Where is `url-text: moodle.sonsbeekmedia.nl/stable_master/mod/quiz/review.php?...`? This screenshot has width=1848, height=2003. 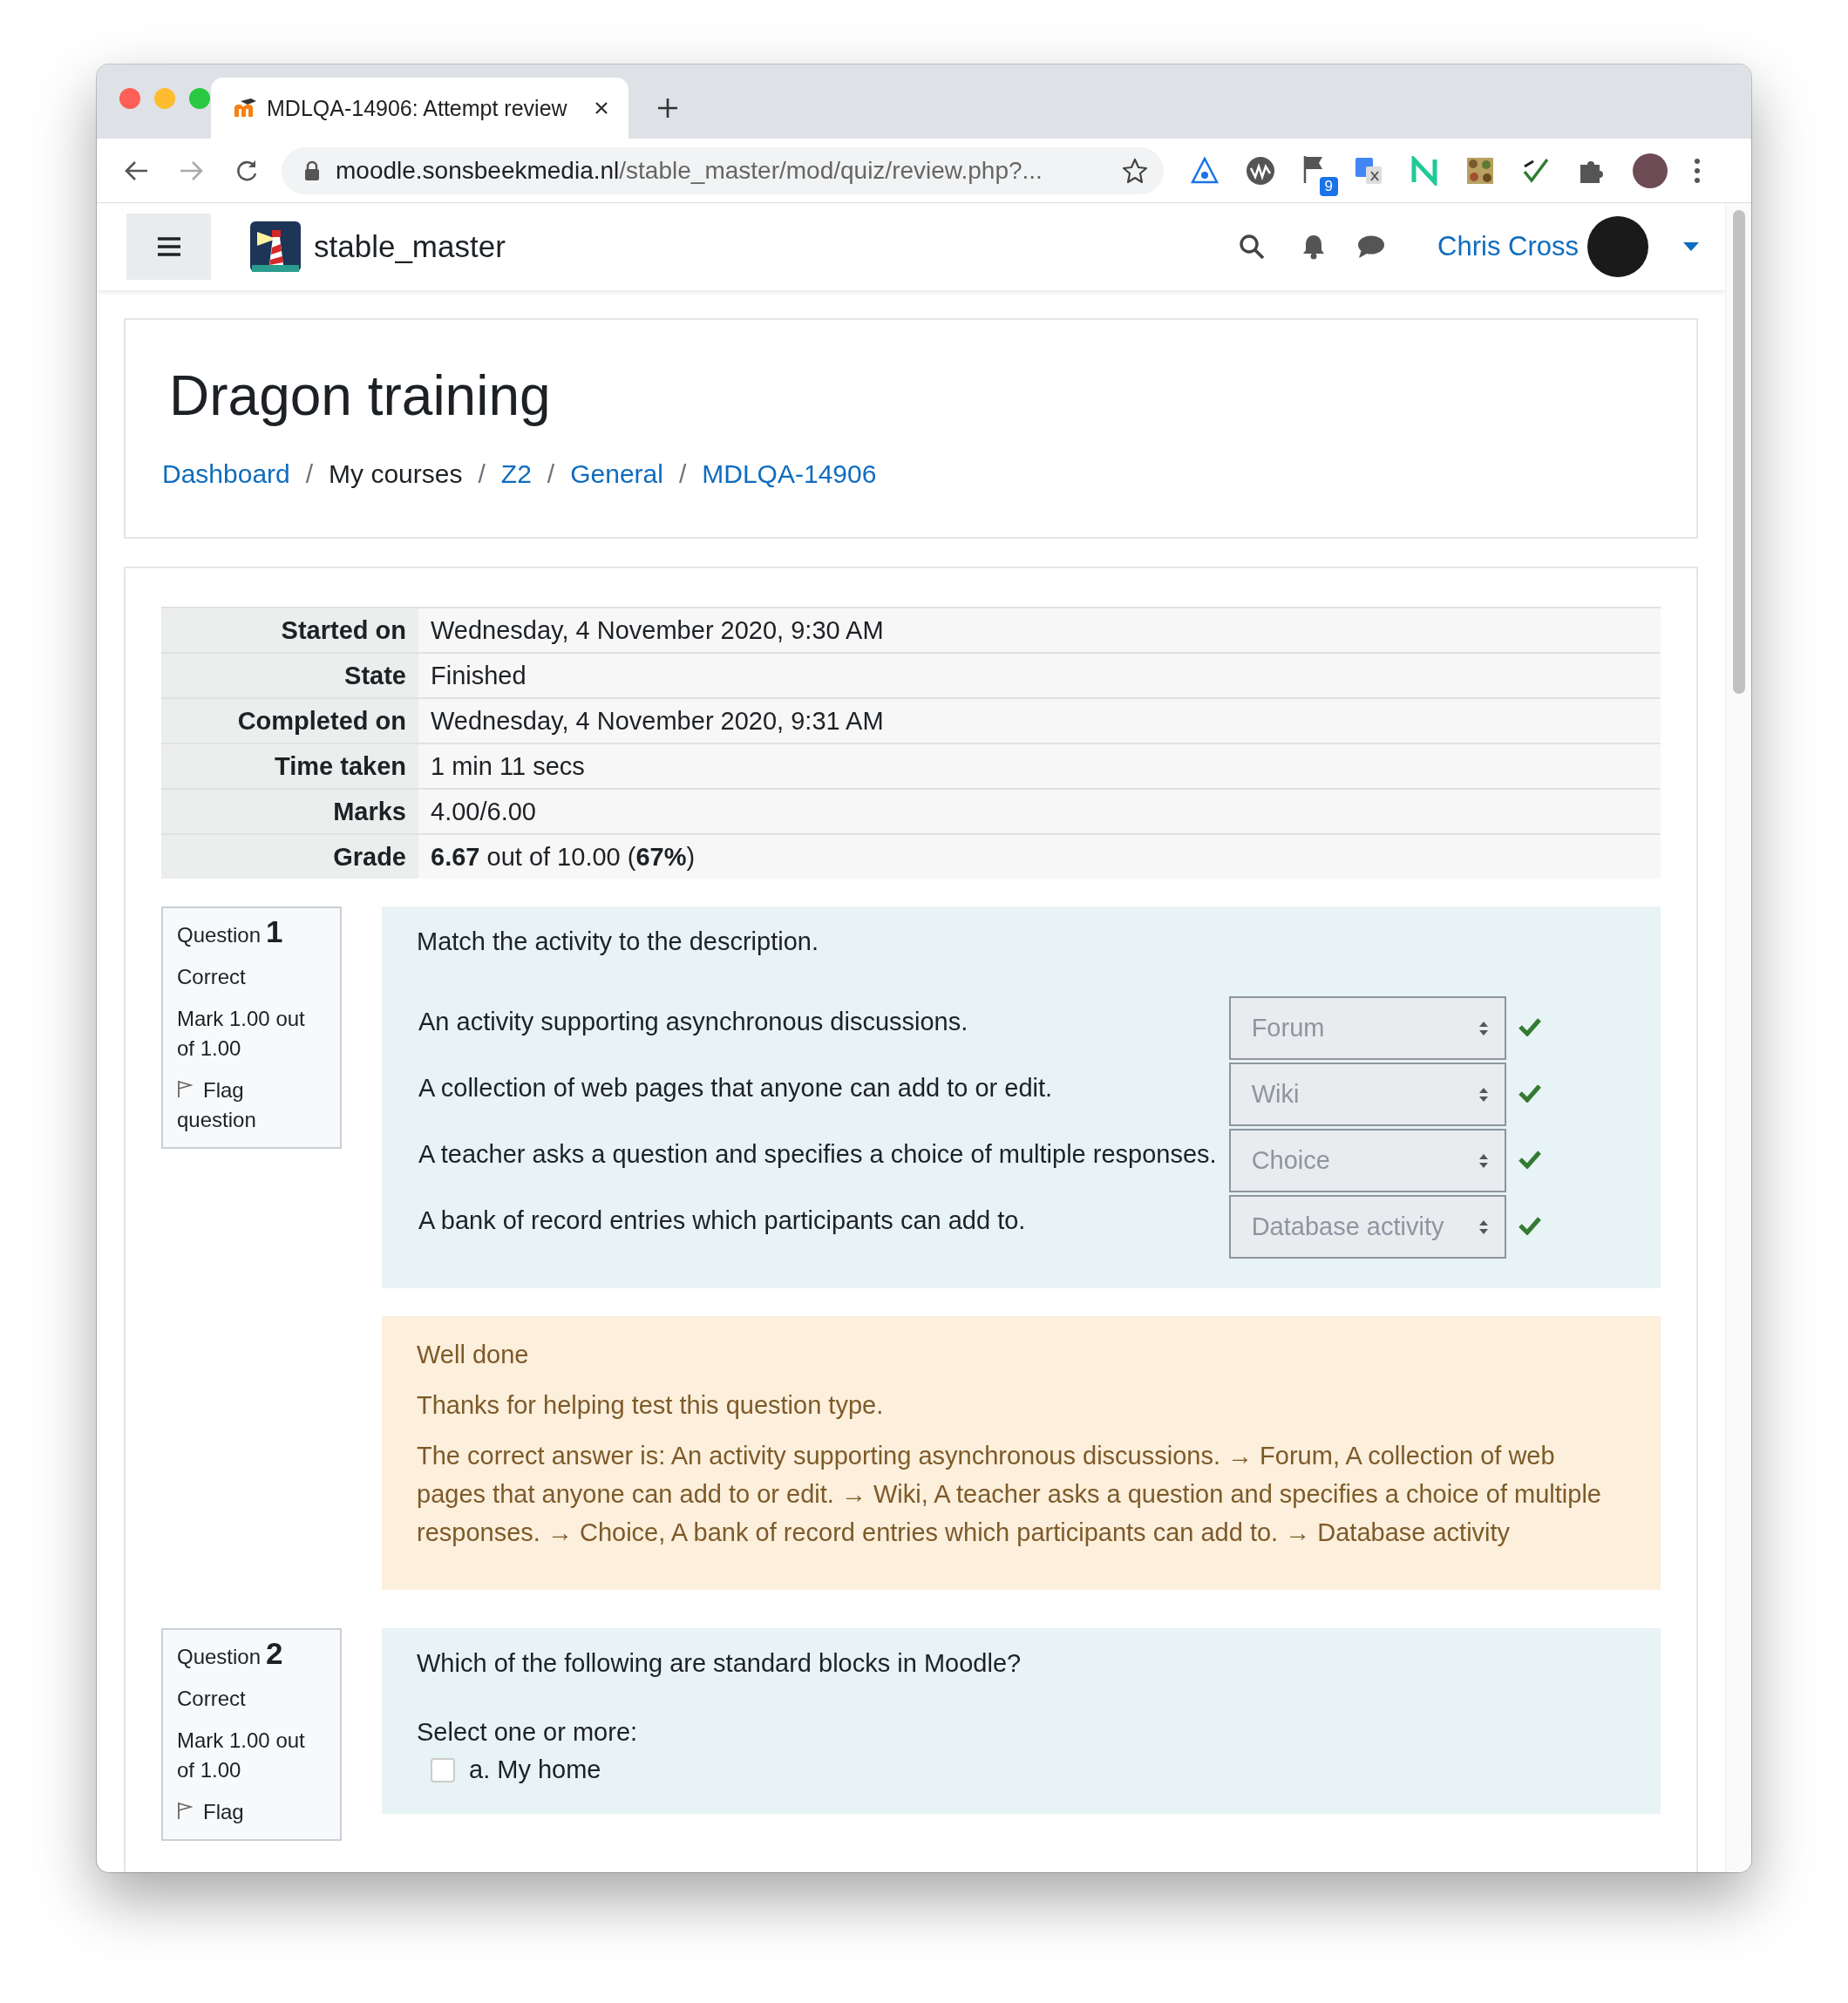 url-text: moodle.sonsbeekmedia.nl/stable_master/mod/quiz/review.php?... is located at coordinates (689, 170).